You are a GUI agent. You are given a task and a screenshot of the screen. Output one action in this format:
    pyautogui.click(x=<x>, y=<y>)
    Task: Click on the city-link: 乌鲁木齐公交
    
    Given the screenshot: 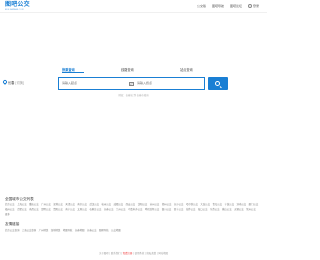 What is the action you would take?
    pyautogui.click(x=135, y=209)
    